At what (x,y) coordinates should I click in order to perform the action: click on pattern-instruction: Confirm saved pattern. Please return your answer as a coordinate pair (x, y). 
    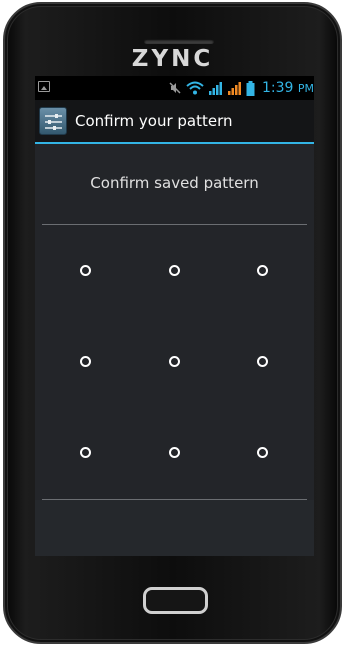
    Looking at the image, I should click on (174, 183).